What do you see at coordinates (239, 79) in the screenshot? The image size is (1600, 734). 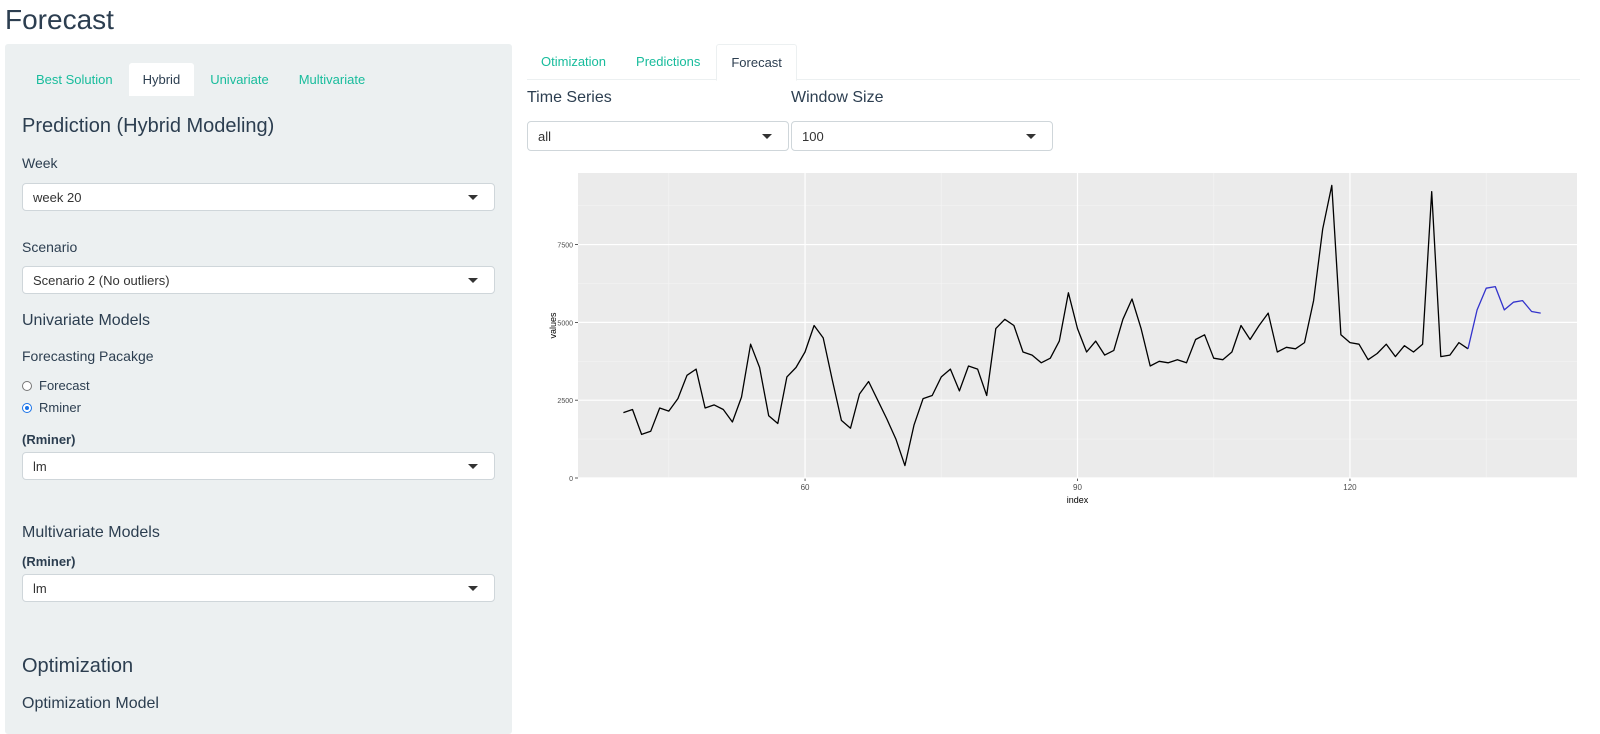 I see `tab-univariate: Univariate` at bounding box center [239, 79].